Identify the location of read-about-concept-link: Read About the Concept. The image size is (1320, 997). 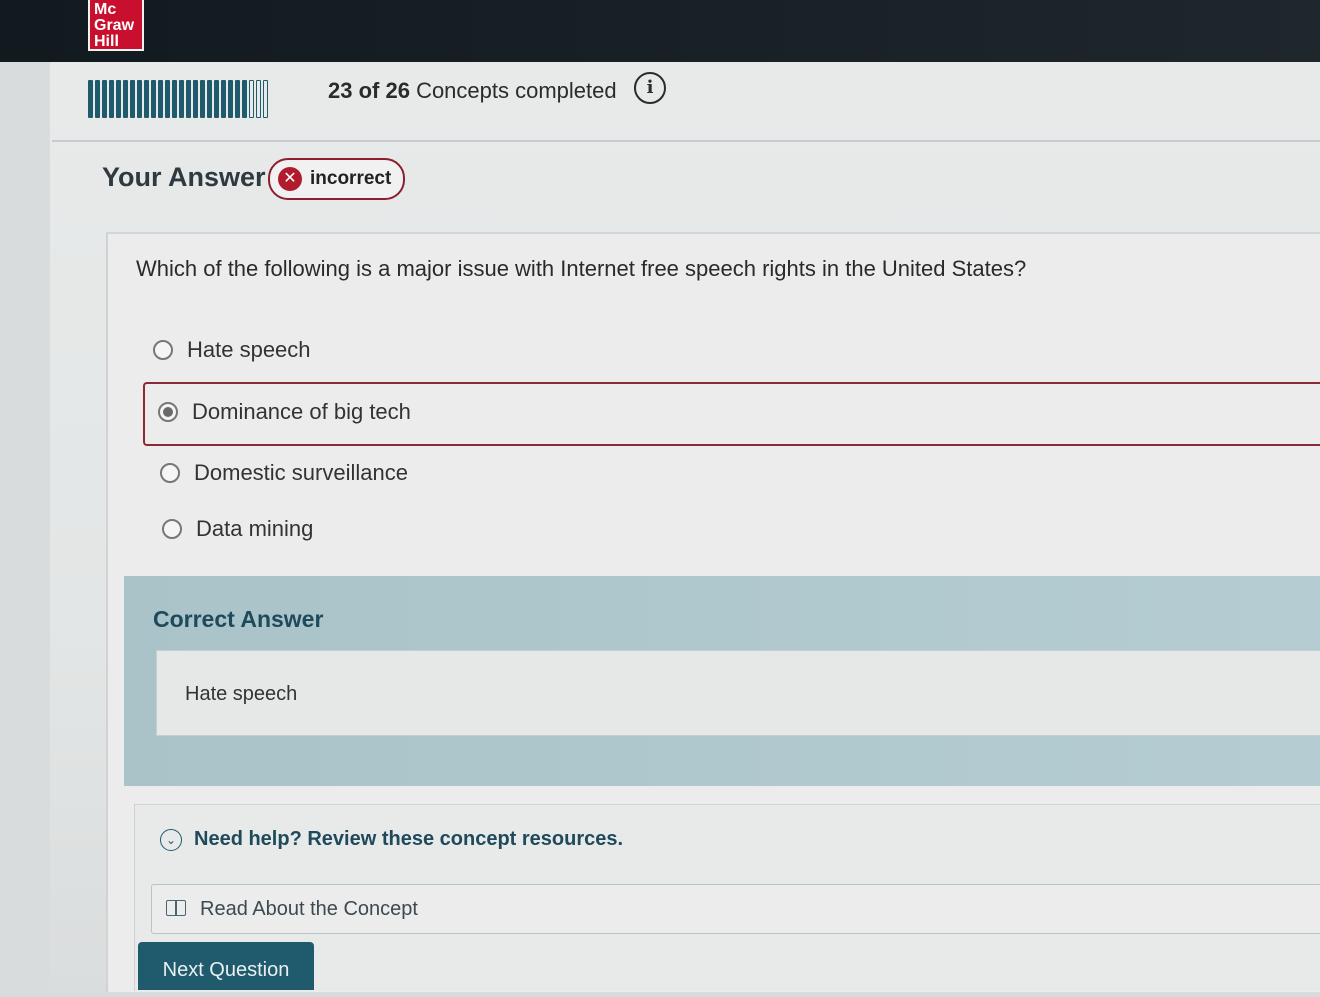
(735, 909).